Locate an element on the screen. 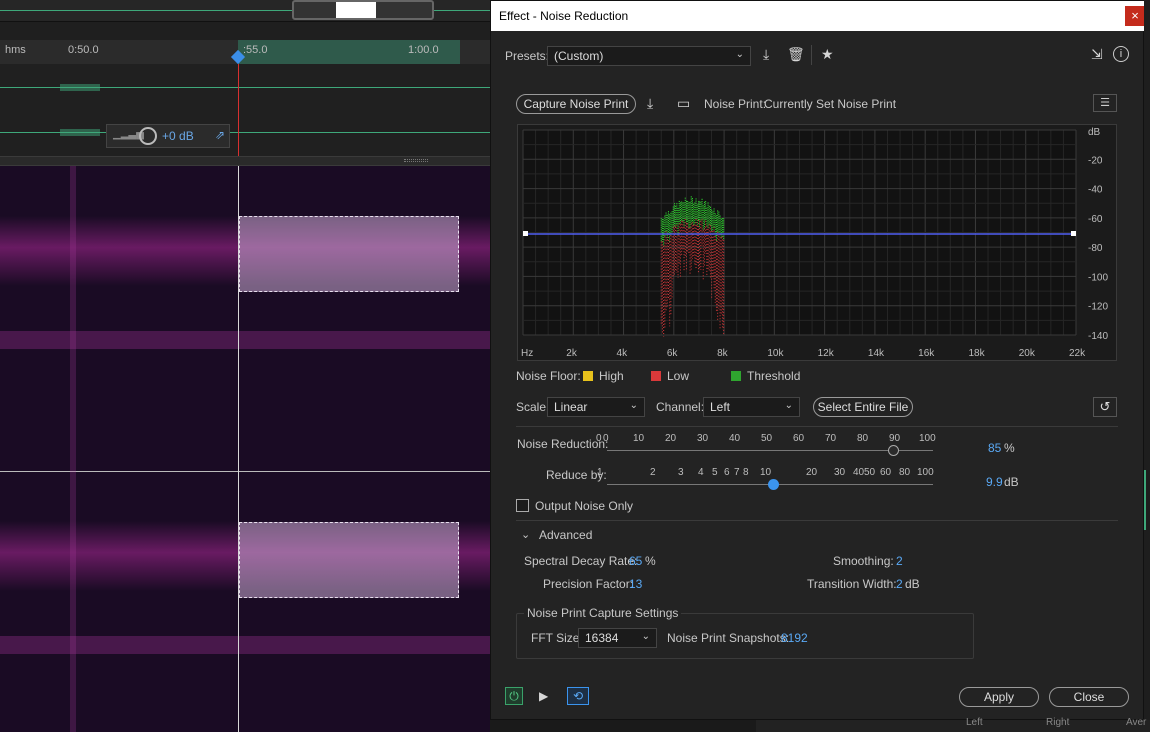 The height and width of the screenshot is (732, 1150). scale-dropdown: Linear ⌄ is located at coordinates (596, 407).